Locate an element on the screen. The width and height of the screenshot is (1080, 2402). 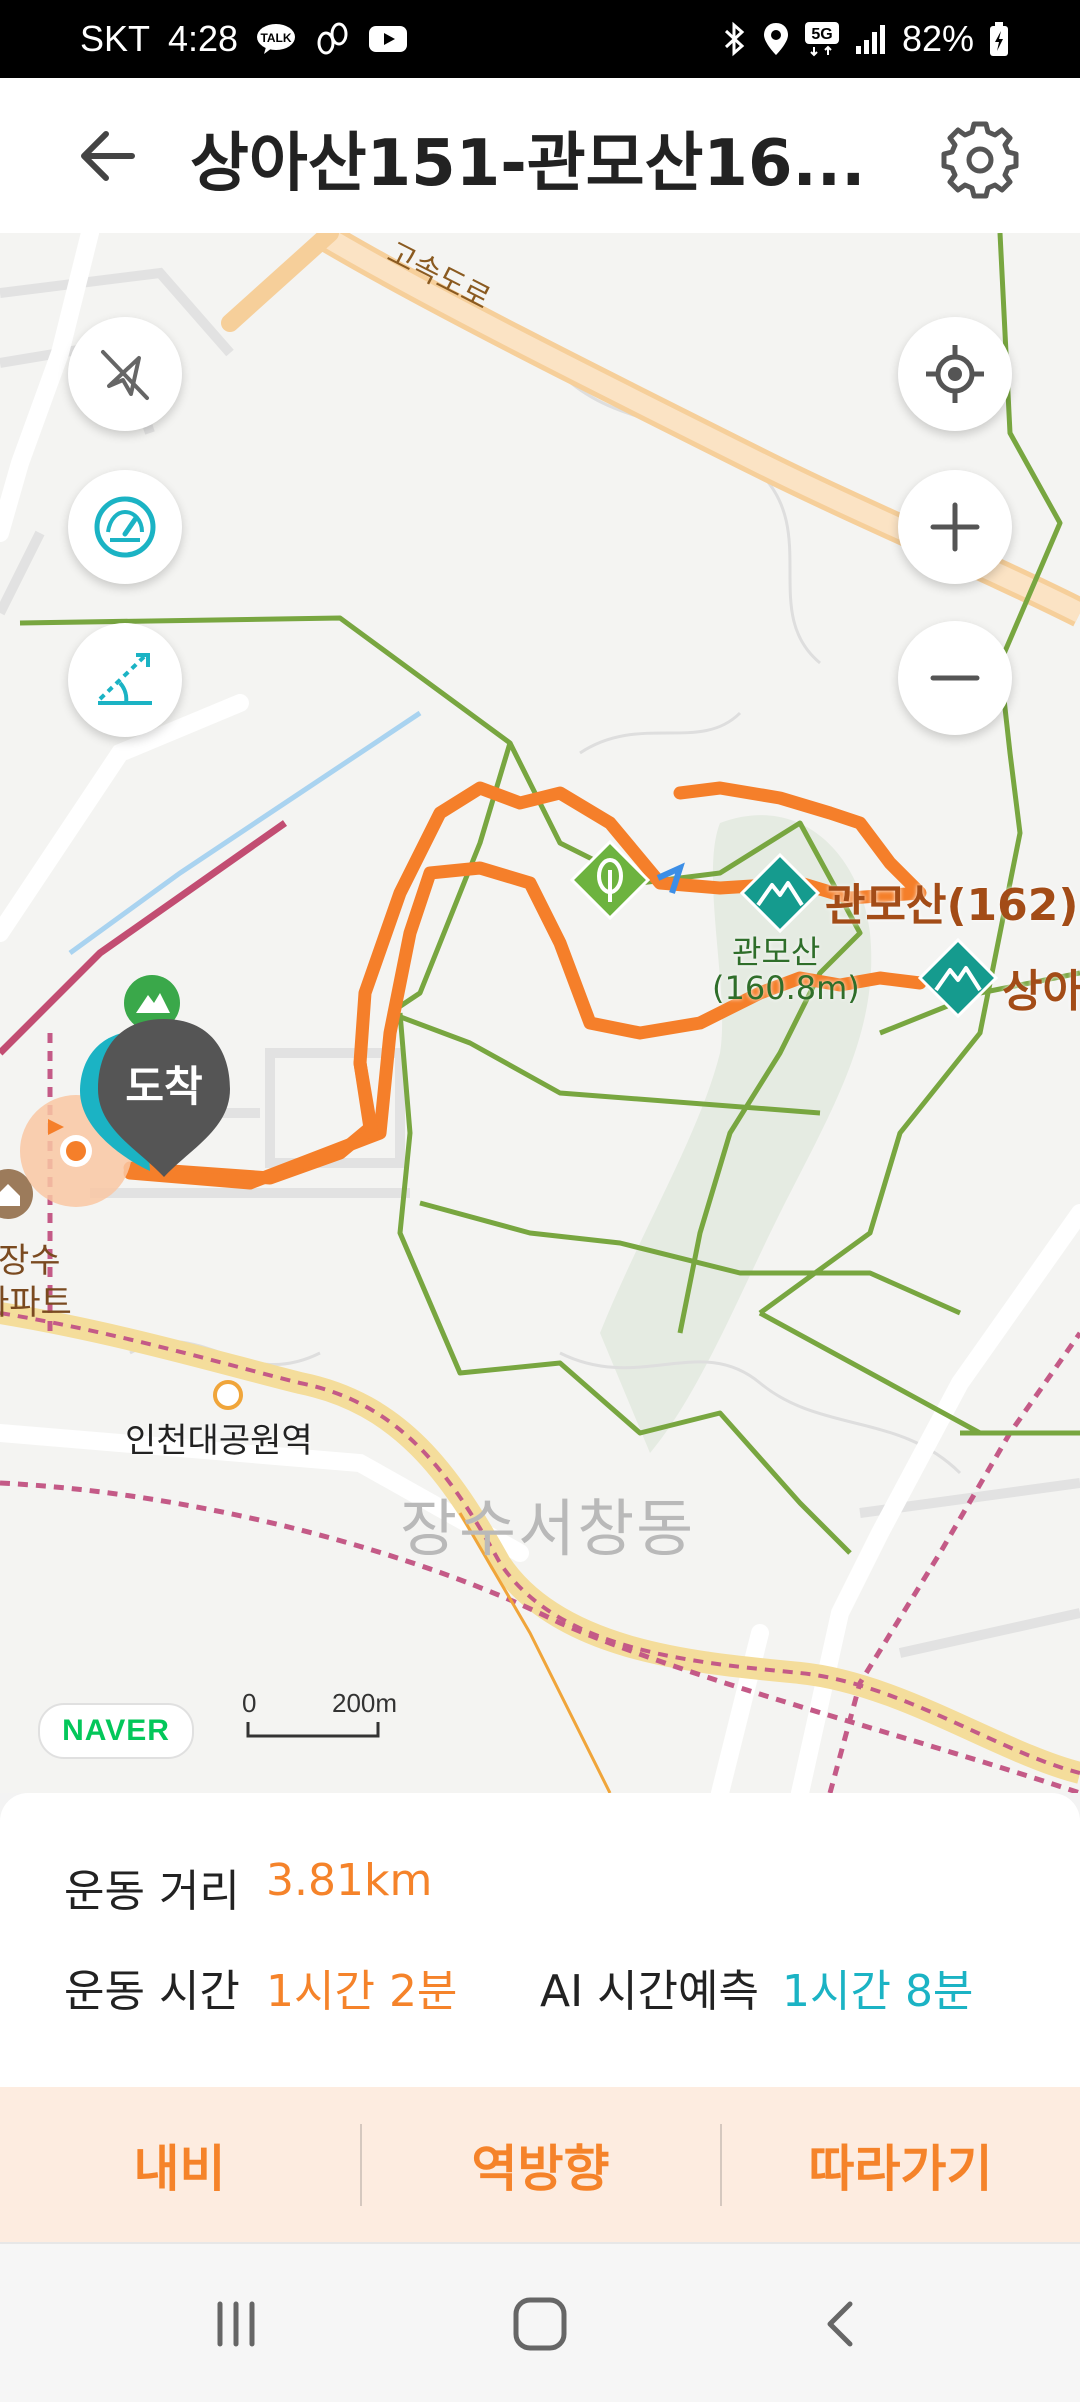
speed-button is located at coordinates (125, 527).